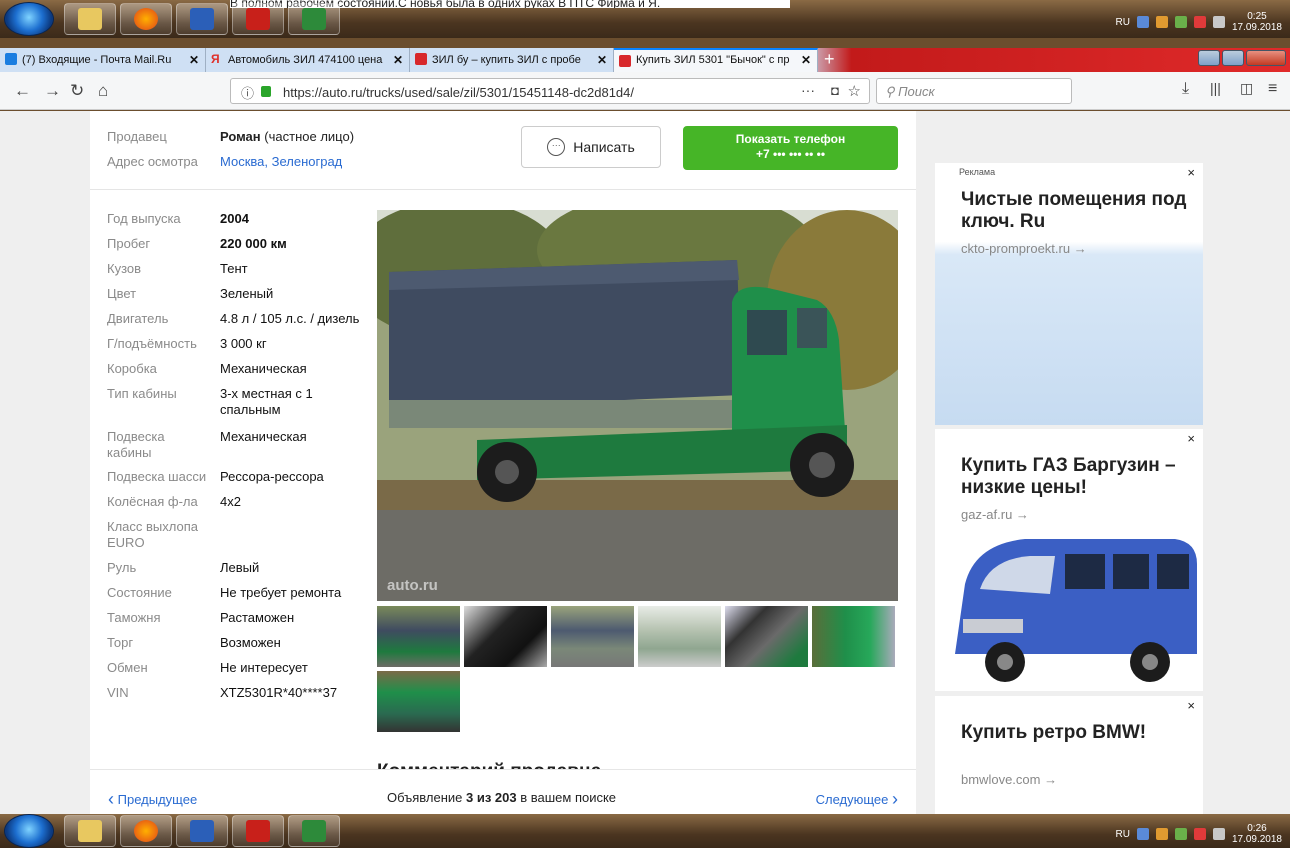 The image size is (1290, 848). I want to click on tab-label: (7) Входящие - Почта Mail.Ru, so click(97, 60).